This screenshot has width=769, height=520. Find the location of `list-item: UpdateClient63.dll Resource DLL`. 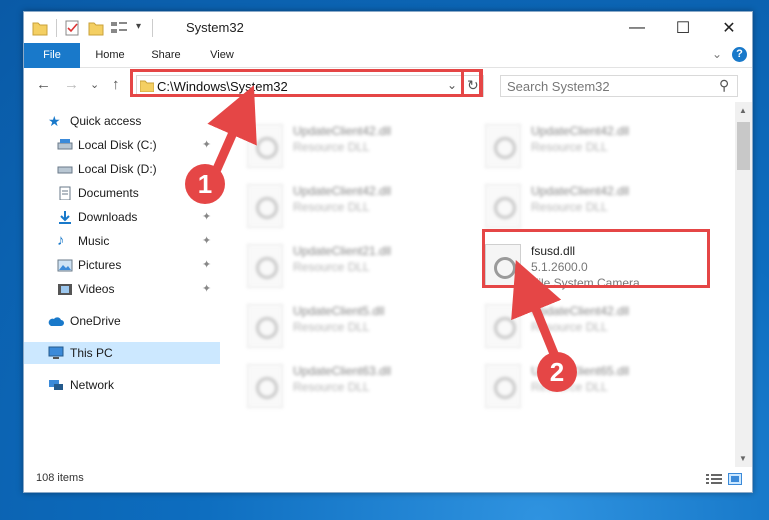

list-item: UpdateClient63.dll Resource DLL is located at coordinates (357, 388).